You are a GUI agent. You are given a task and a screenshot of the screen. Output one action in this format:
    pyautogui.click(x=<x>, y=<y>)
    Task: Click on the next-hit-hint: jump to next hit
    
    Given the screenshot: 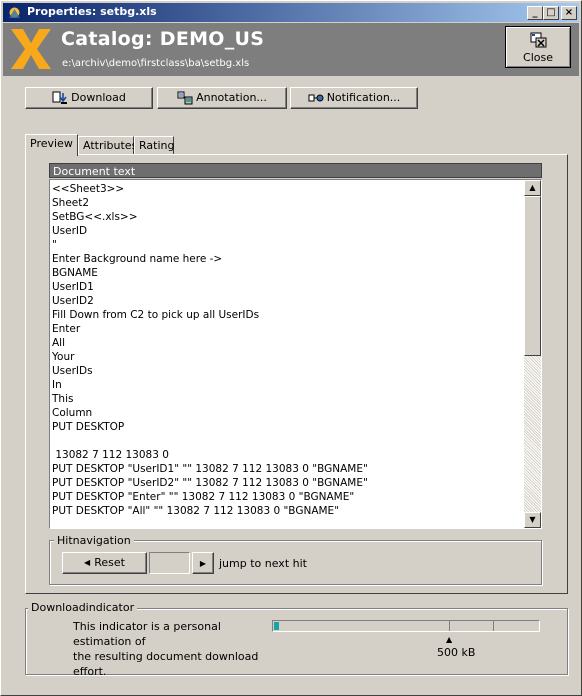 What is the action you would take?
    pyautogui.click(x=263, y=563)
    